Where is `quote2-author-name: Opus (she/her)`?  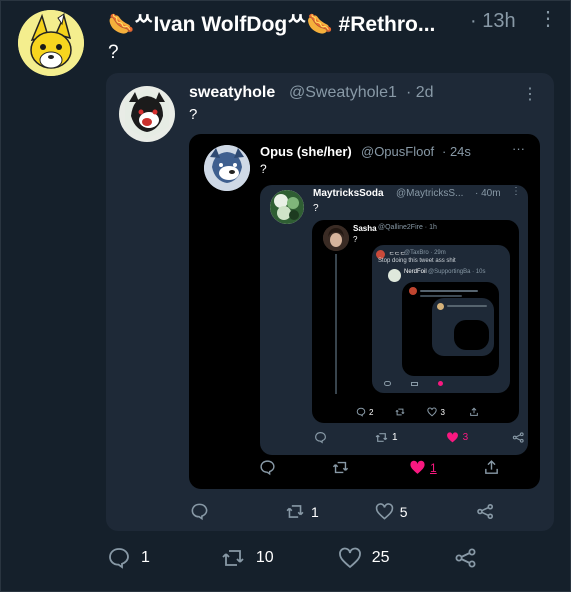
quote2-author-name: Opus (she/her) is located at coordinates (306, 151).